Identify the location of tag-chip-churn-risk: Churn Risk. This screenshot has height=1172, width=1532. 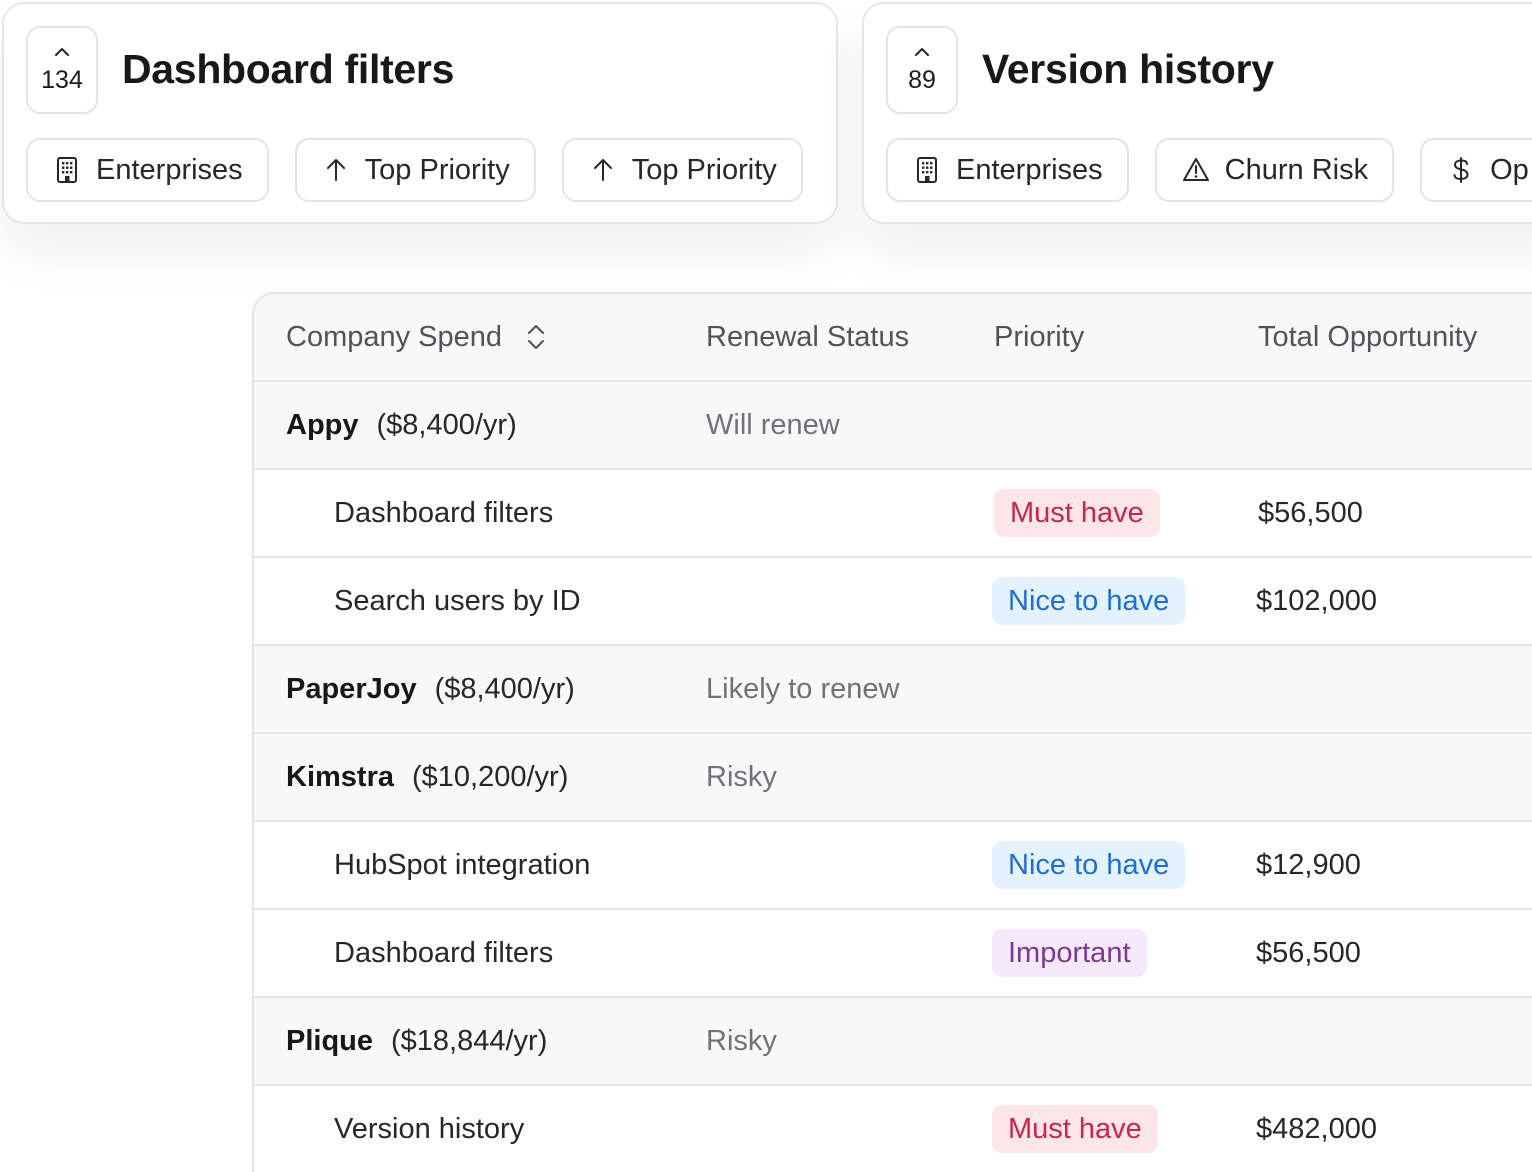
(1274, 170).